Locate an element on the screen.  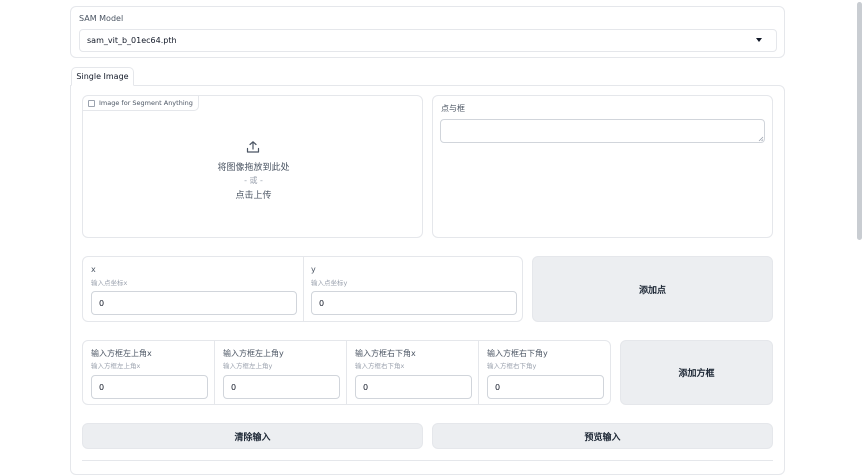
box-top-left-x-input: 0 is located at coordinates (149, 387).